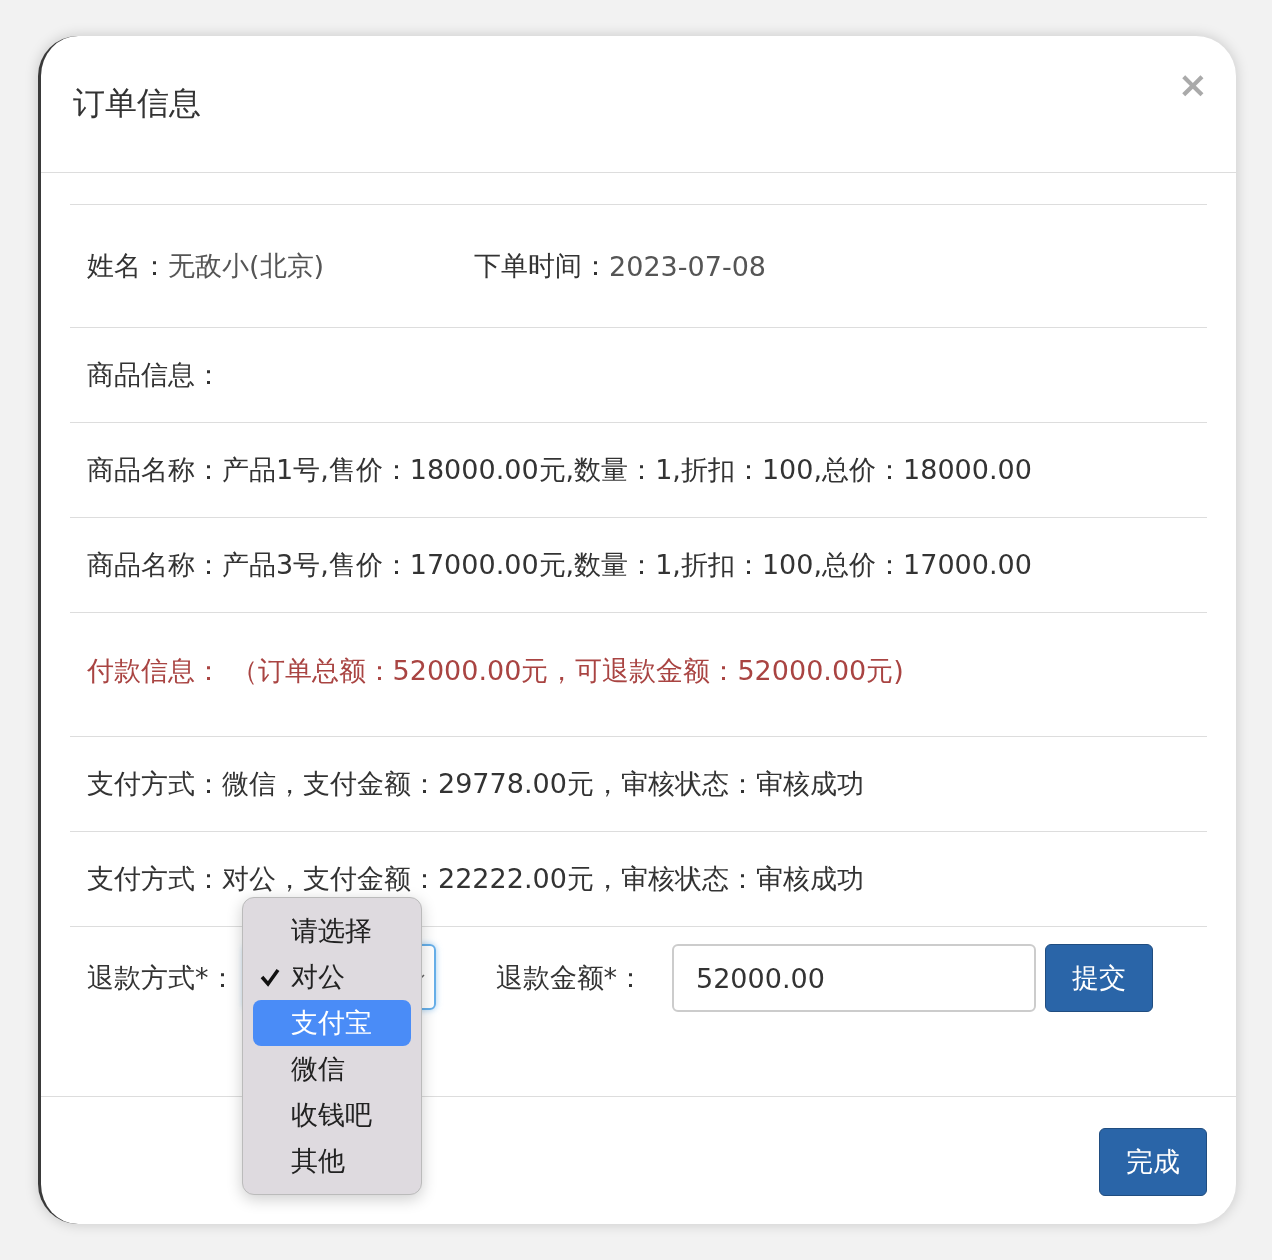  I want to click on order-date: 2023-07-08, so click(687, 266).